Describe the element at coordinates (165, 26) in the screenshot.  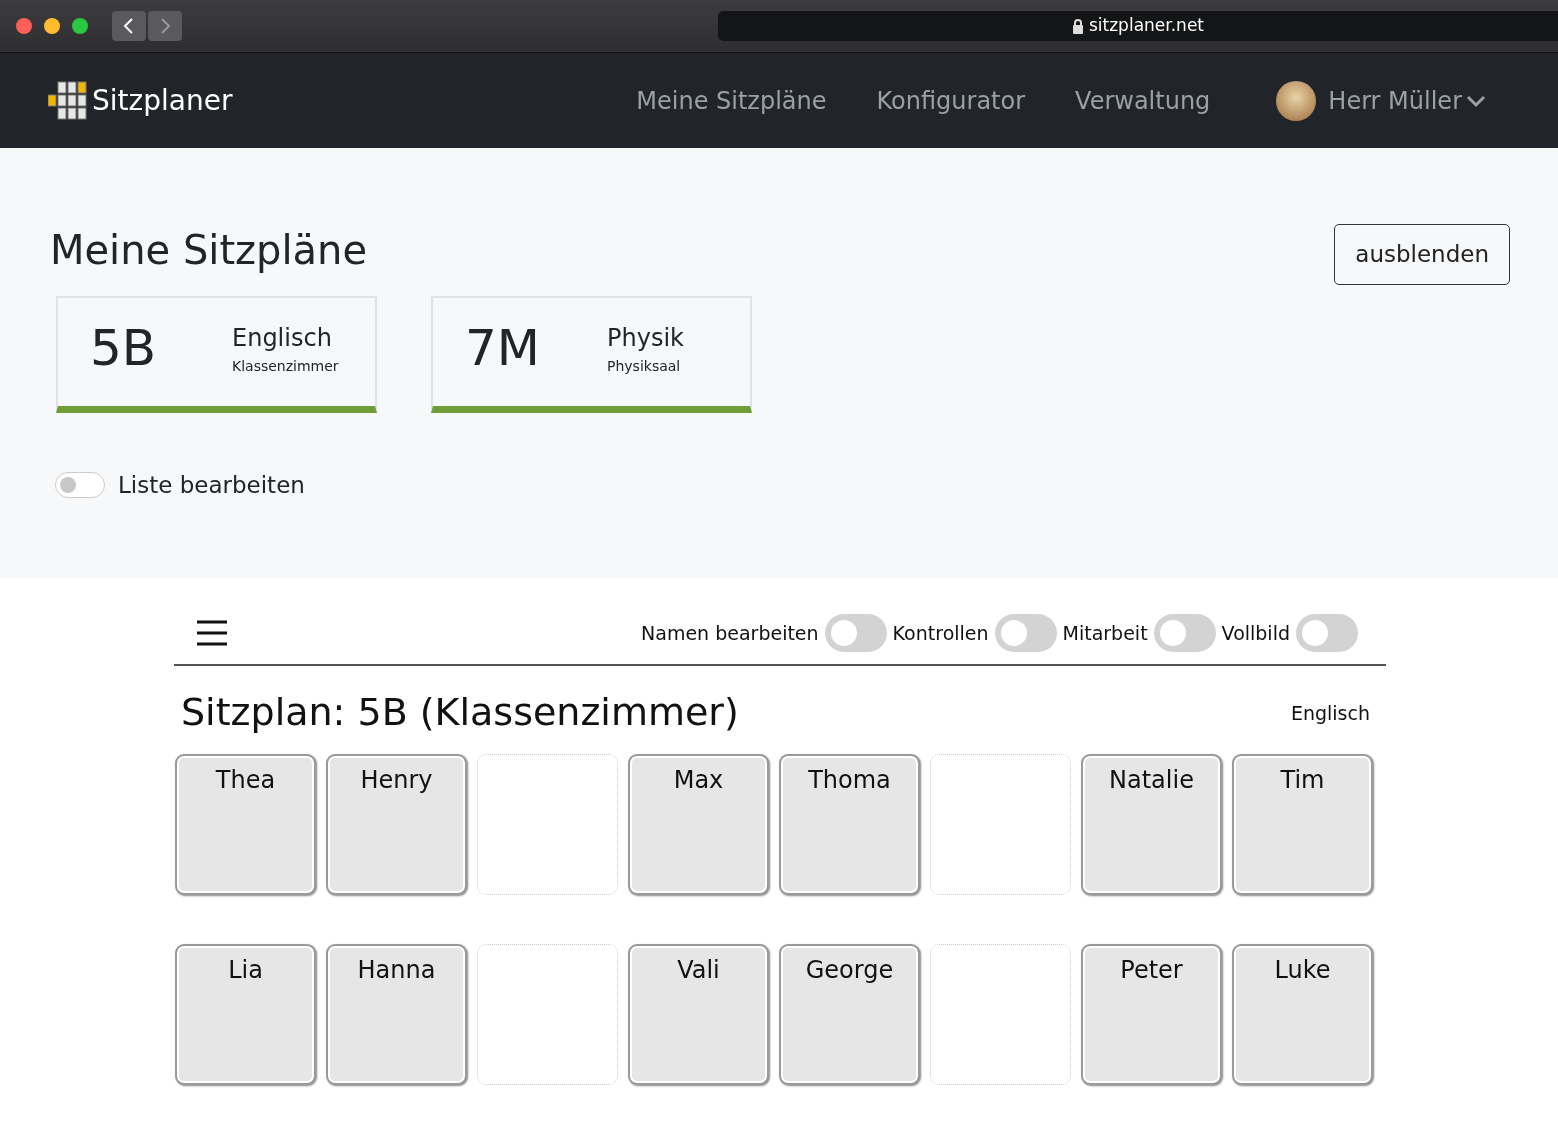
I see `chevron-right-icon` at that location.